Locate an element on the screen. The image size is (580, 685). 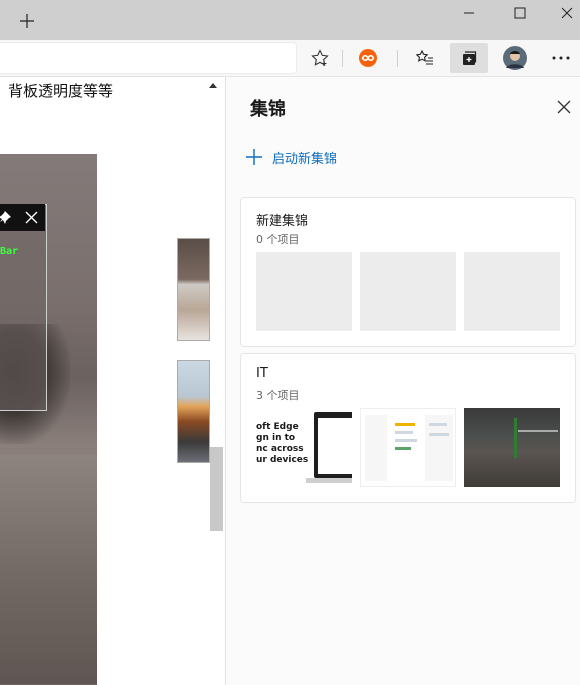
start-new-collection-button: 启动新集锦 is located at coordinates (291, 157).